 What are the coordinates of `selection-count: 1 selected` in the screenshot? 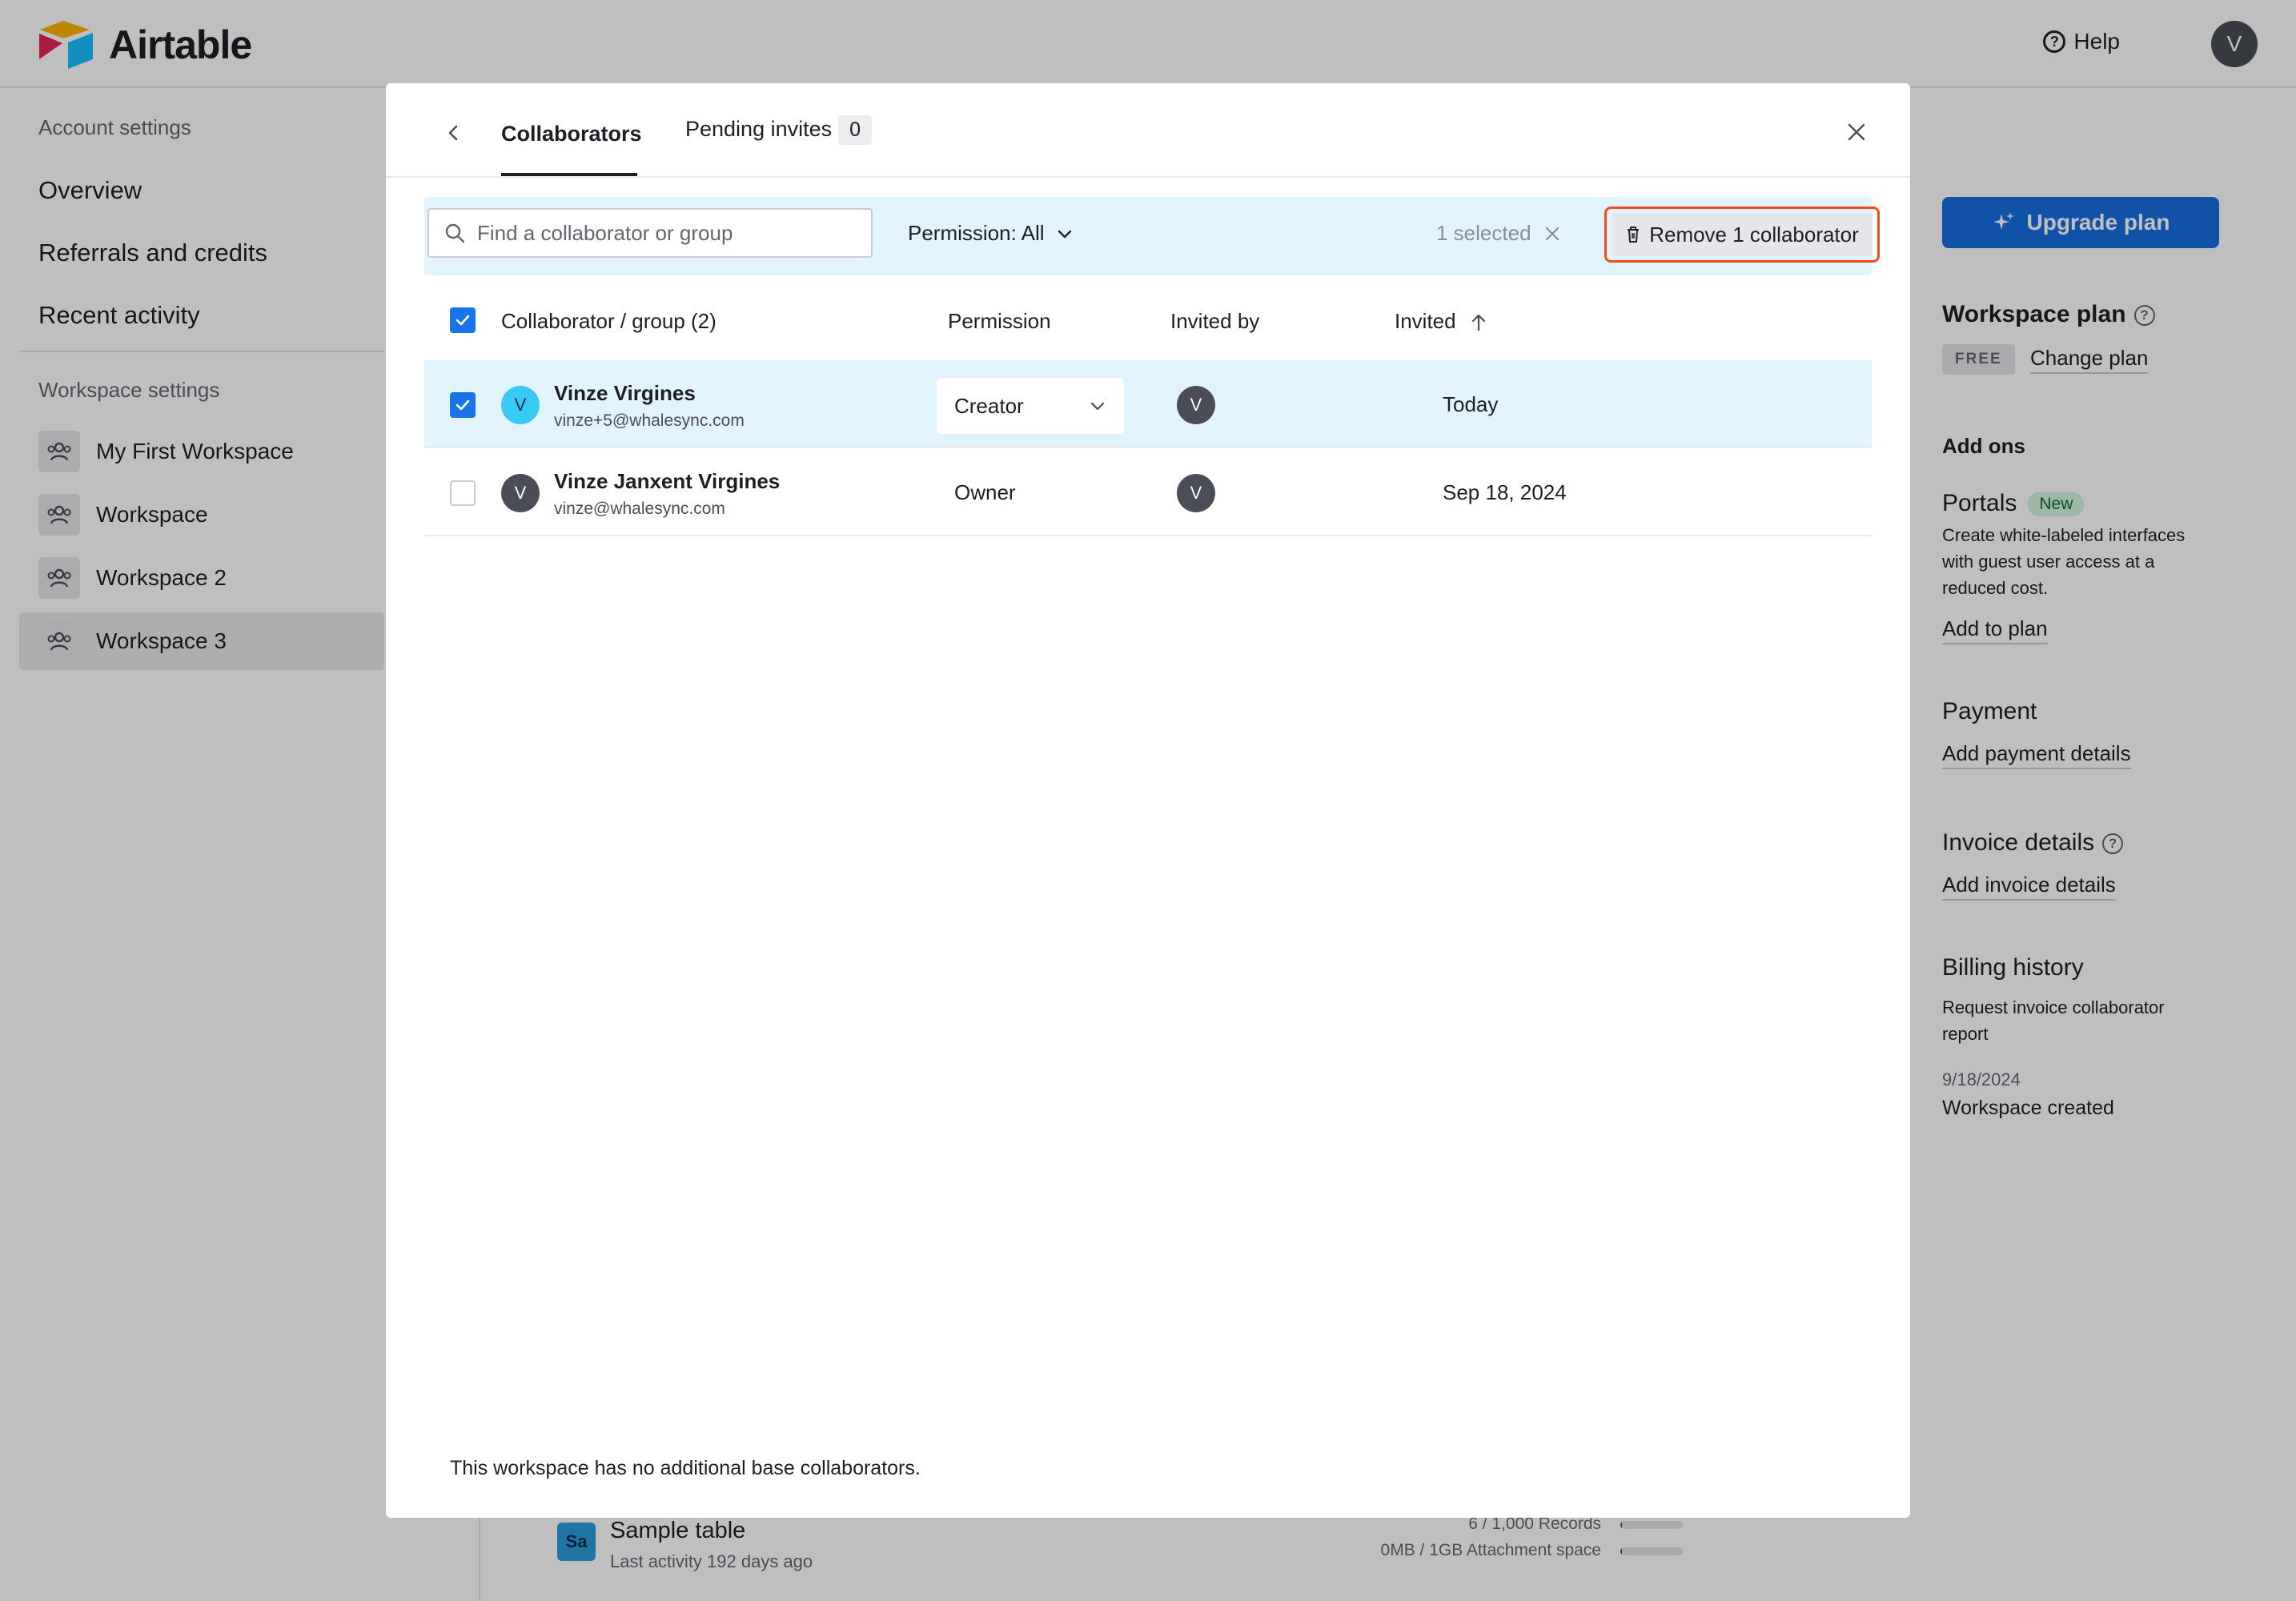 It's located at (1499, 233).